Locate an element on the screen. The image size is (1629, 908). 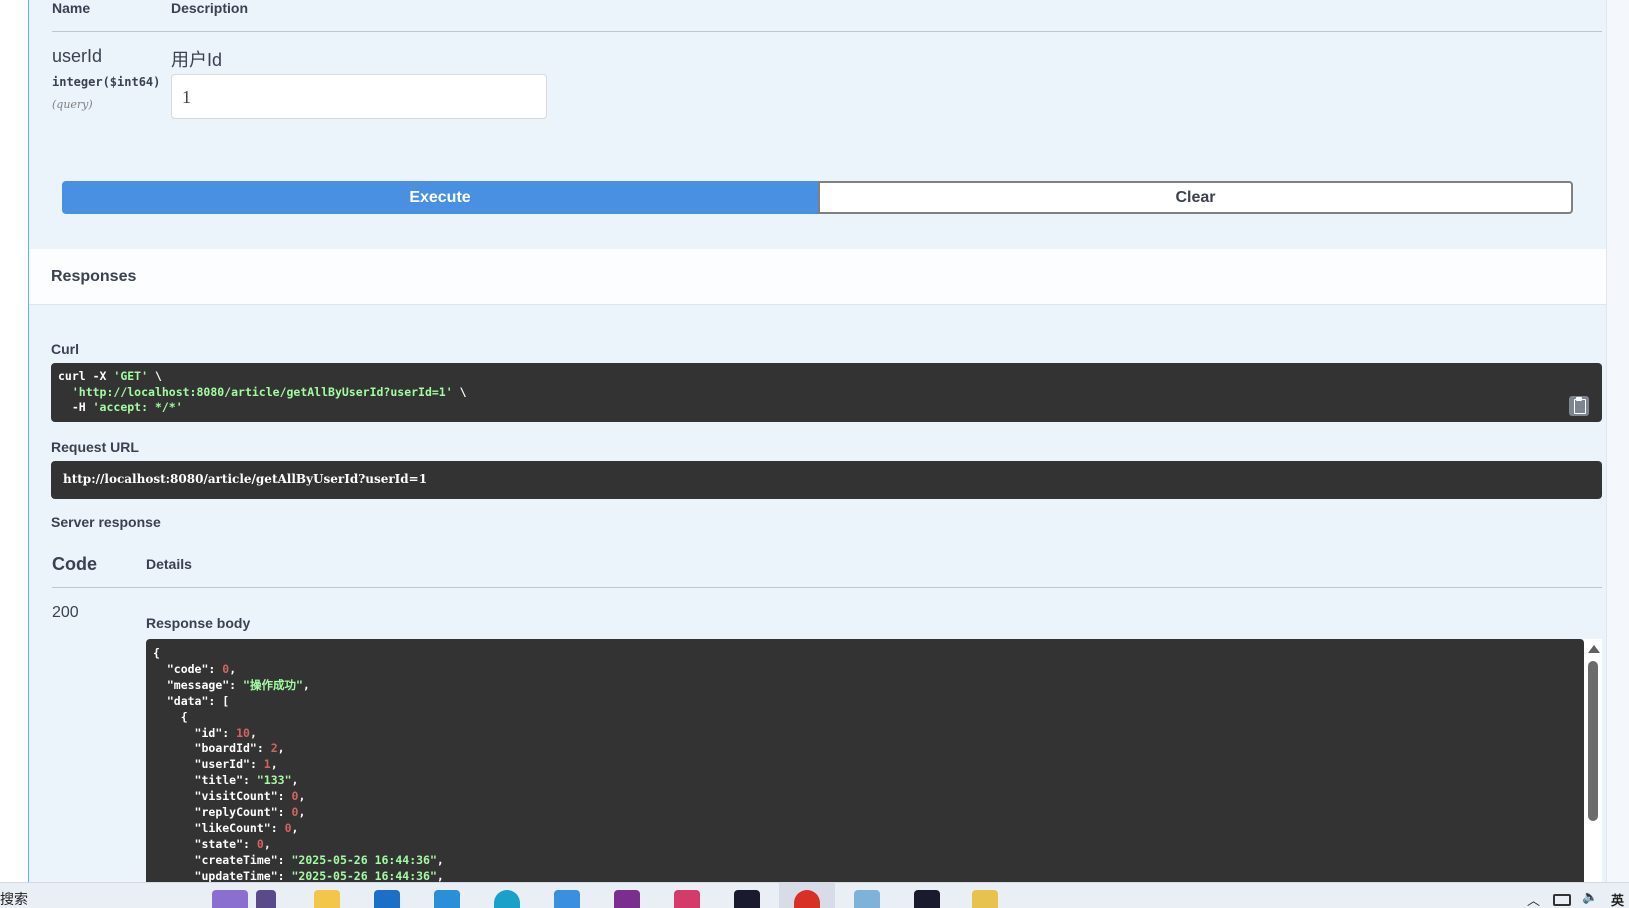
curl-method: 'GET' is located at coordinates (131, 376).